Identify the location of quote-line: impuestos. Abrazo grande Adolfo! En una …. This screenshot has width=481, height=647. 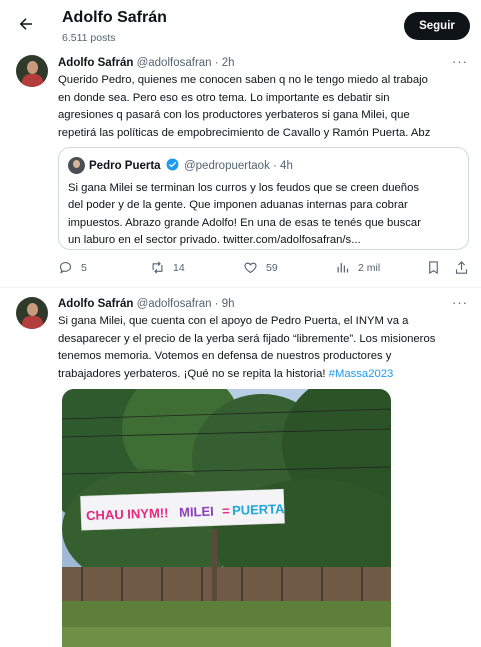
(244, 222).